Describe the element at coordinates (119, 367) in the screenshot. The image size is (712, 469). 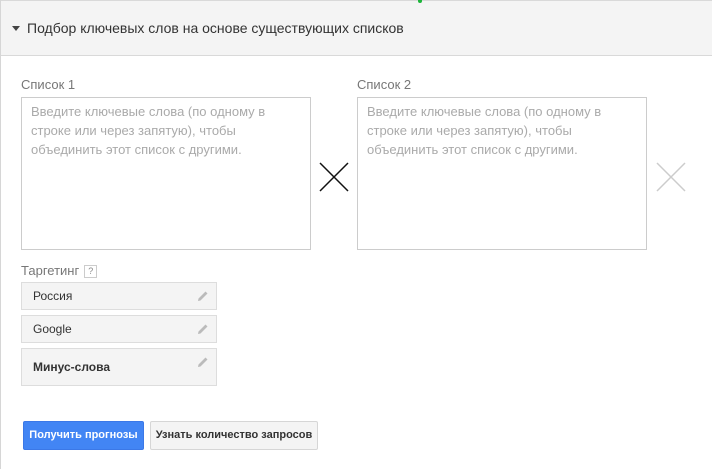
I see `targeting-negative-keywords: Минус-слова` at that location.